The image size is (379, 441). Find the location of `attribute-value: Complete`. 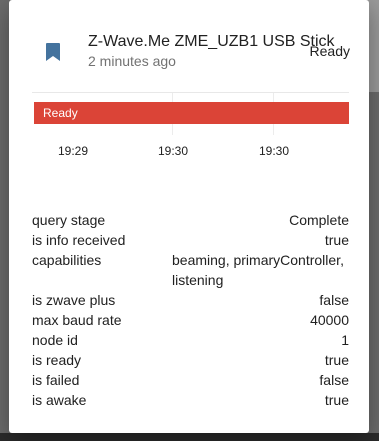

attribute-value: Complete is located at coordinates (319, 220).